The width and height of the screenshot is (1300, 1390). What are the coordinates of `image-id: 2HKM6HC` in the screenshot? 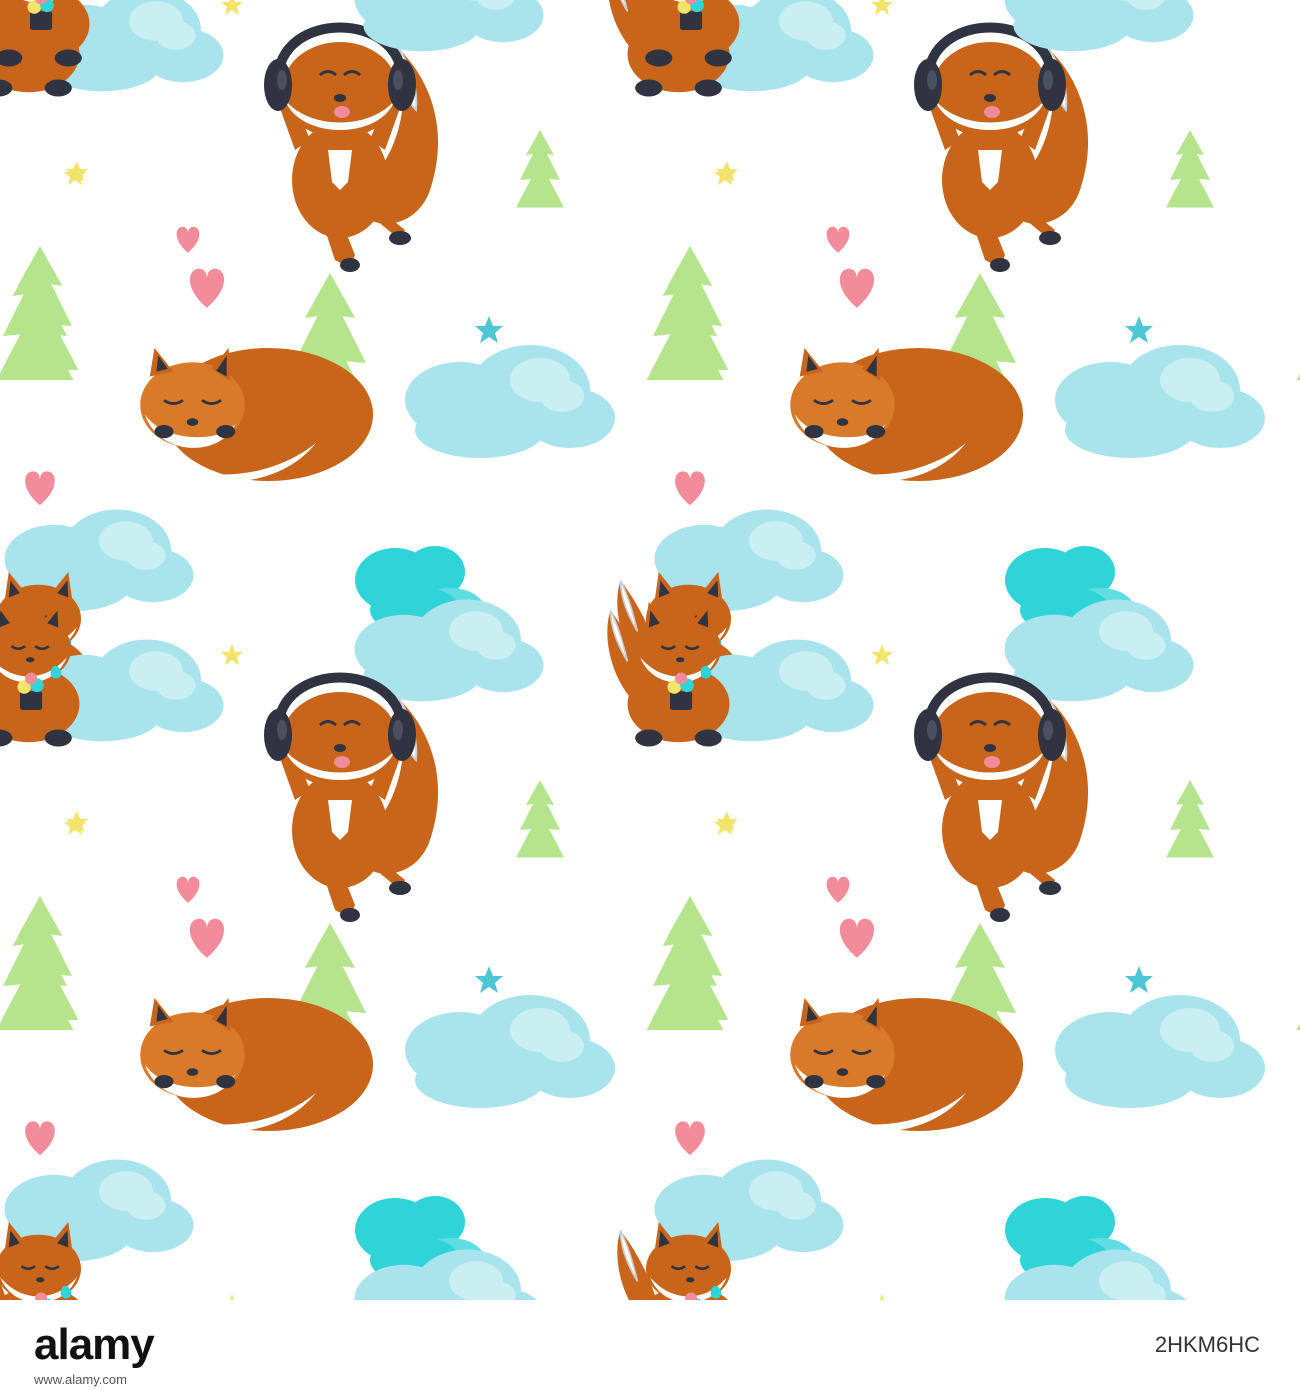 It's located at (1207, 1344).